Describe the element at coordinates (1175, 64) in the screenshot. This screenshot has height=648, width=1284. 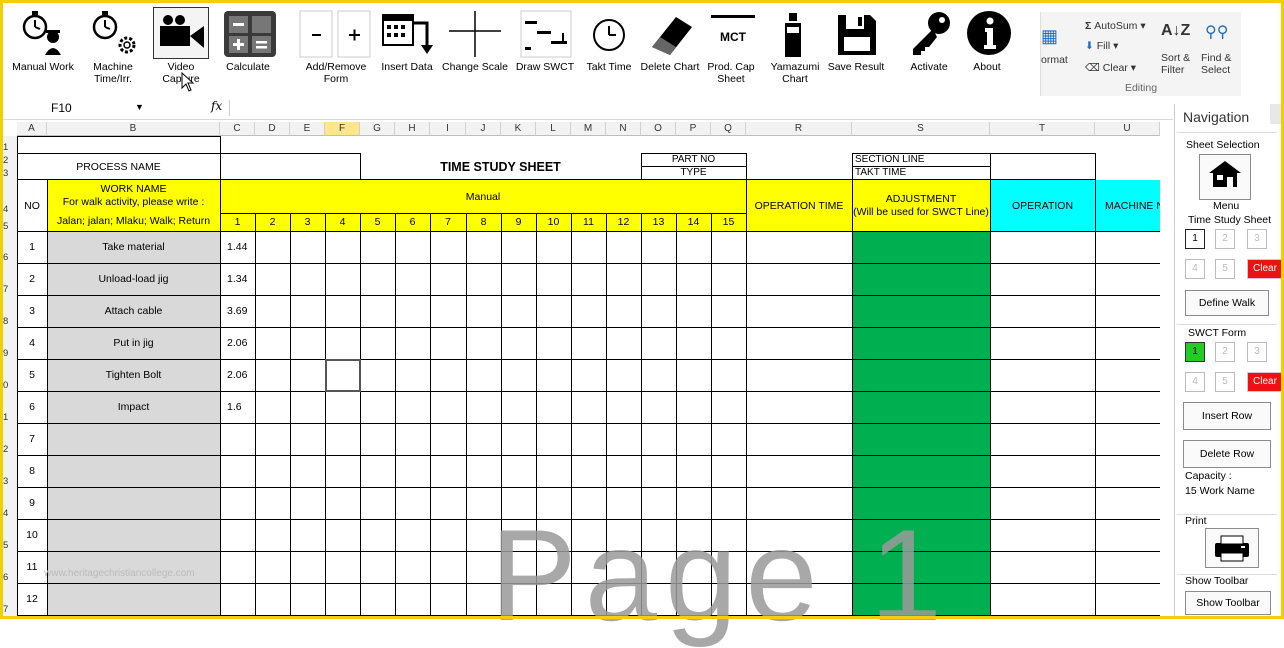
I see `sort-filter-button: Sort & Filter` at that location.